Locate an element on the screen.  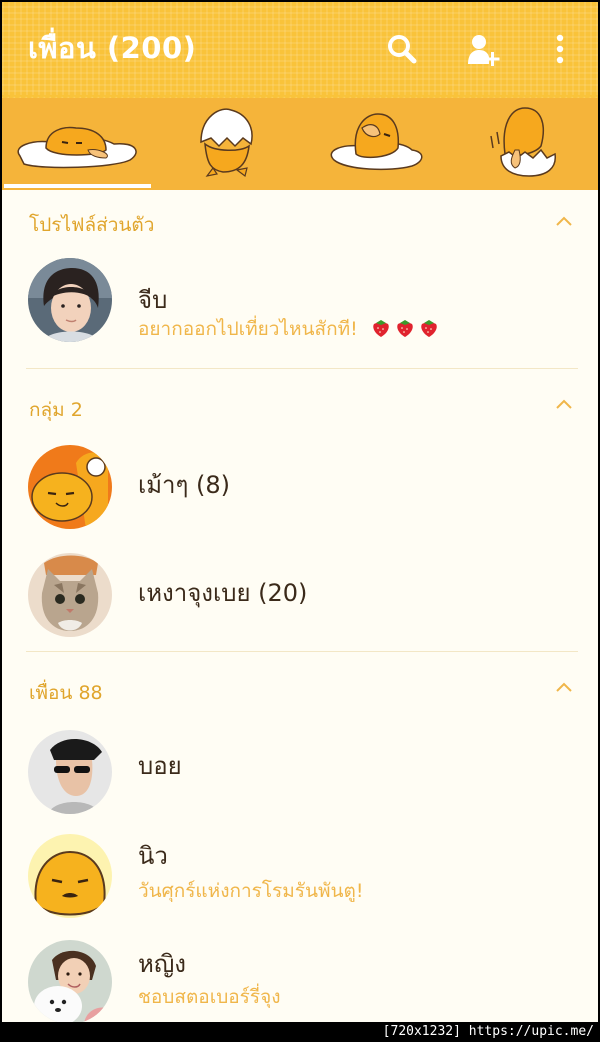
contact-name: หญิง is located at coordinates (162, 964).